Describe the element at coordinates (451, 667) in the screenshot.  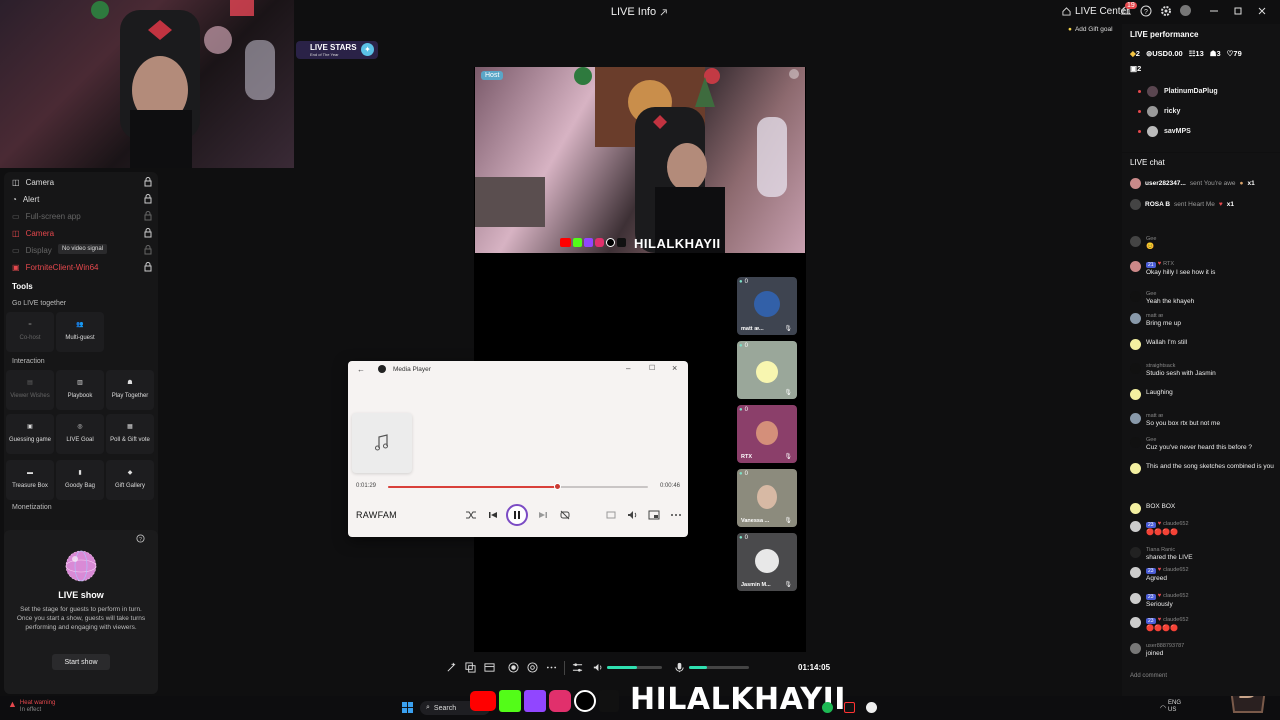
I see `effects-icon` at that location.